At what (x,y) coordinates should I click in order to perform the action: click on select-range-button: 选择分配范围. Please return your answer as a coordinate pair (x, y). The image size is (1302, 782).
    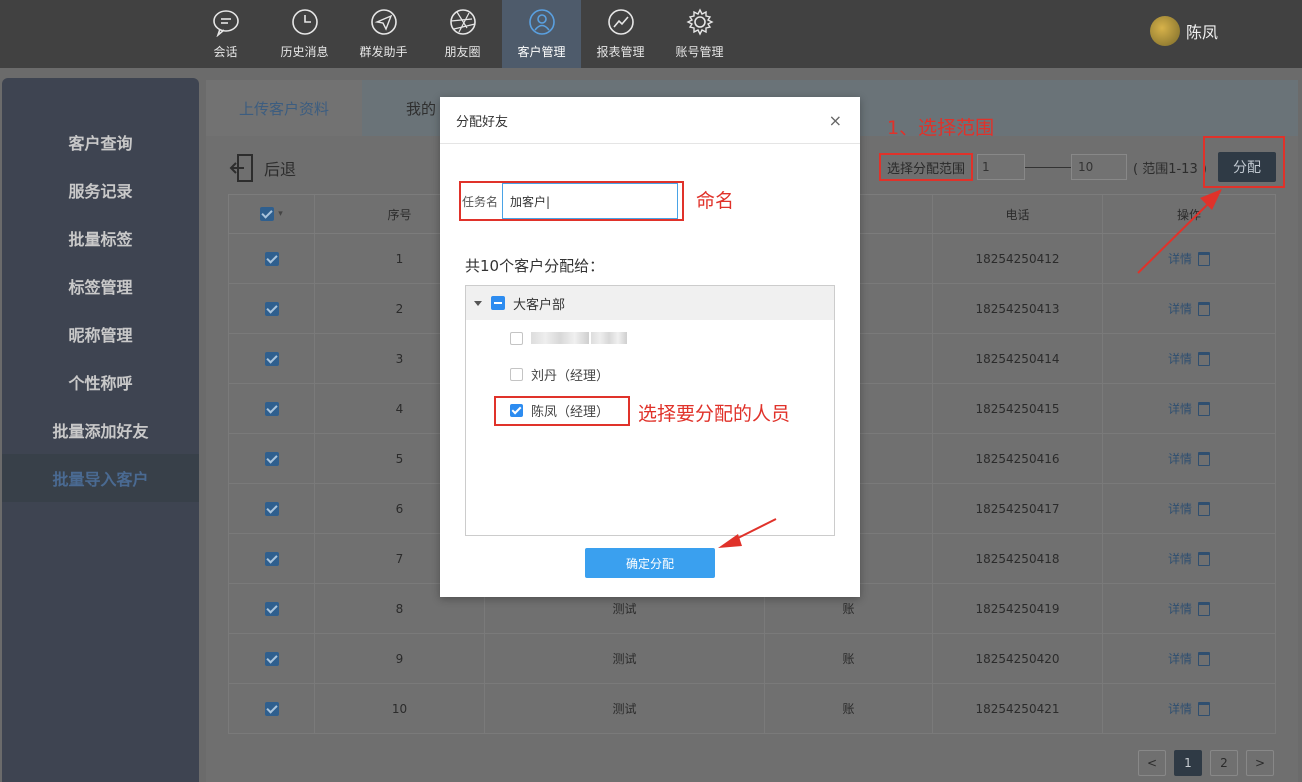
    Looking at the image, I should click on (926, 167).